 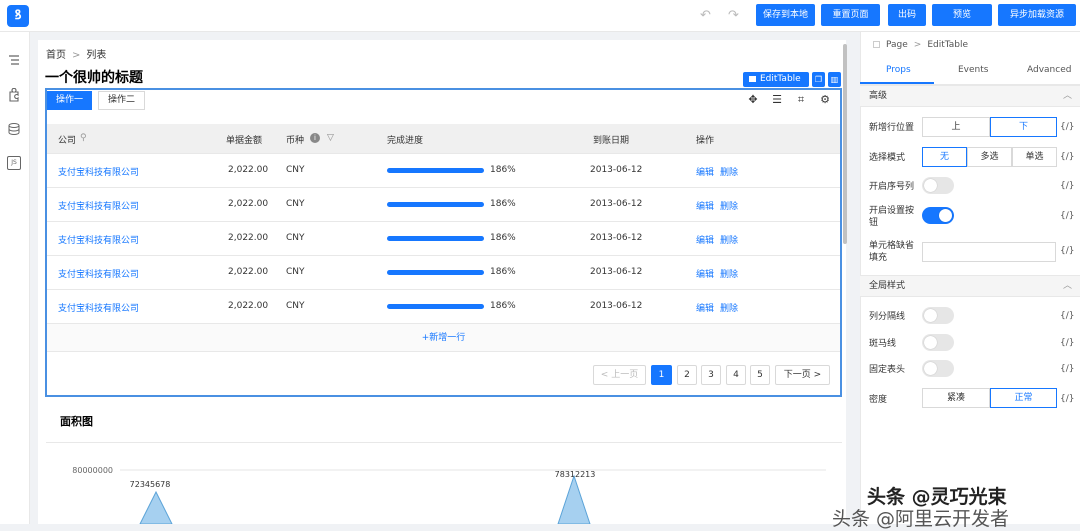 I want to click on currency-cell: CNY, so click(x=295, y=170).